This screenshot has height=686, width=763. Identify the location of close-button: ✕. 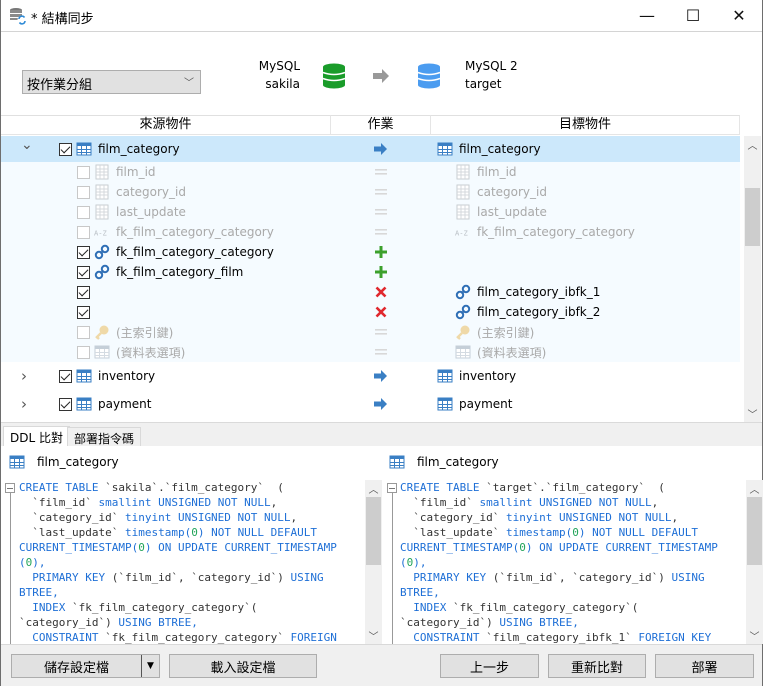
(739, 15).